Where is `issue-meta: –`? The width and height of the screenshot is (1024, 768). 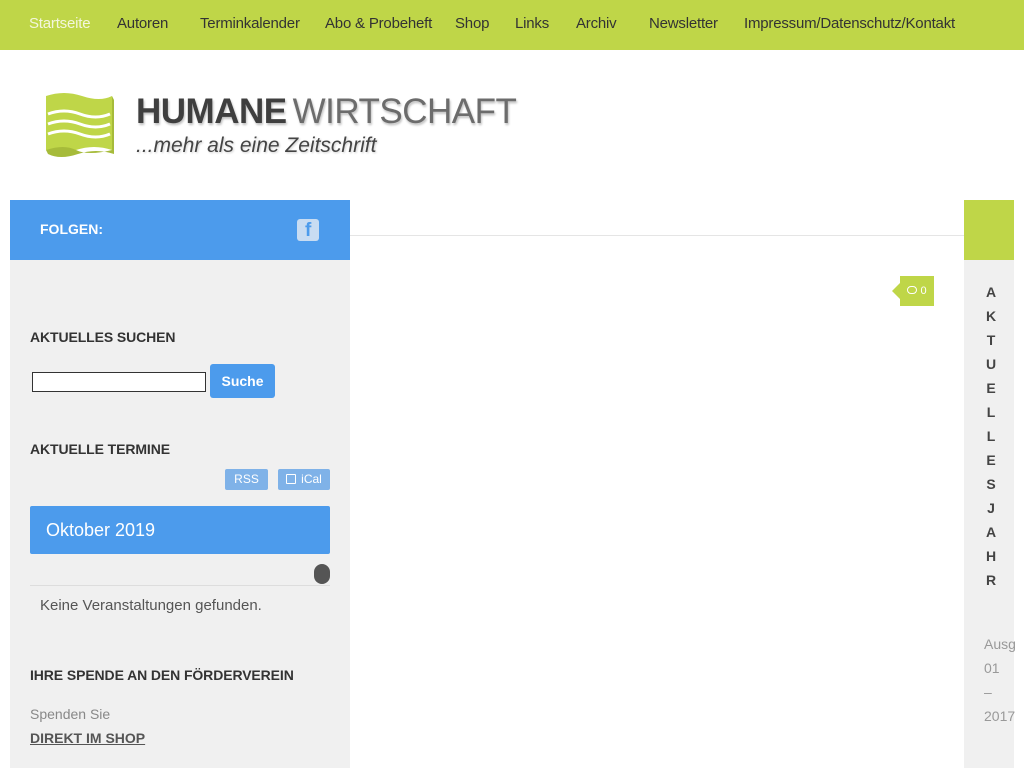 issue-meta: – is located at coordinates (988, 692).